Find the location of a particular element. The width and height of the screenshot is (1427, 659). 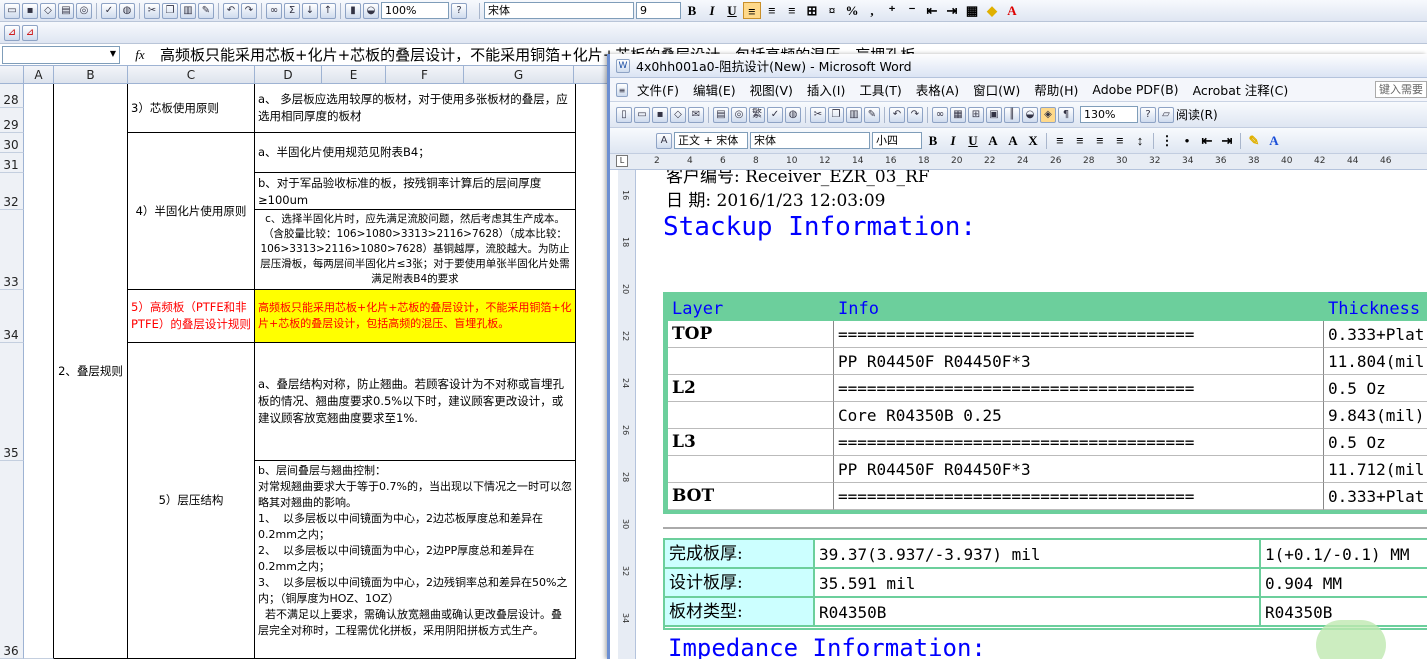

col-header-a: A is located at coordinates (39, 75).